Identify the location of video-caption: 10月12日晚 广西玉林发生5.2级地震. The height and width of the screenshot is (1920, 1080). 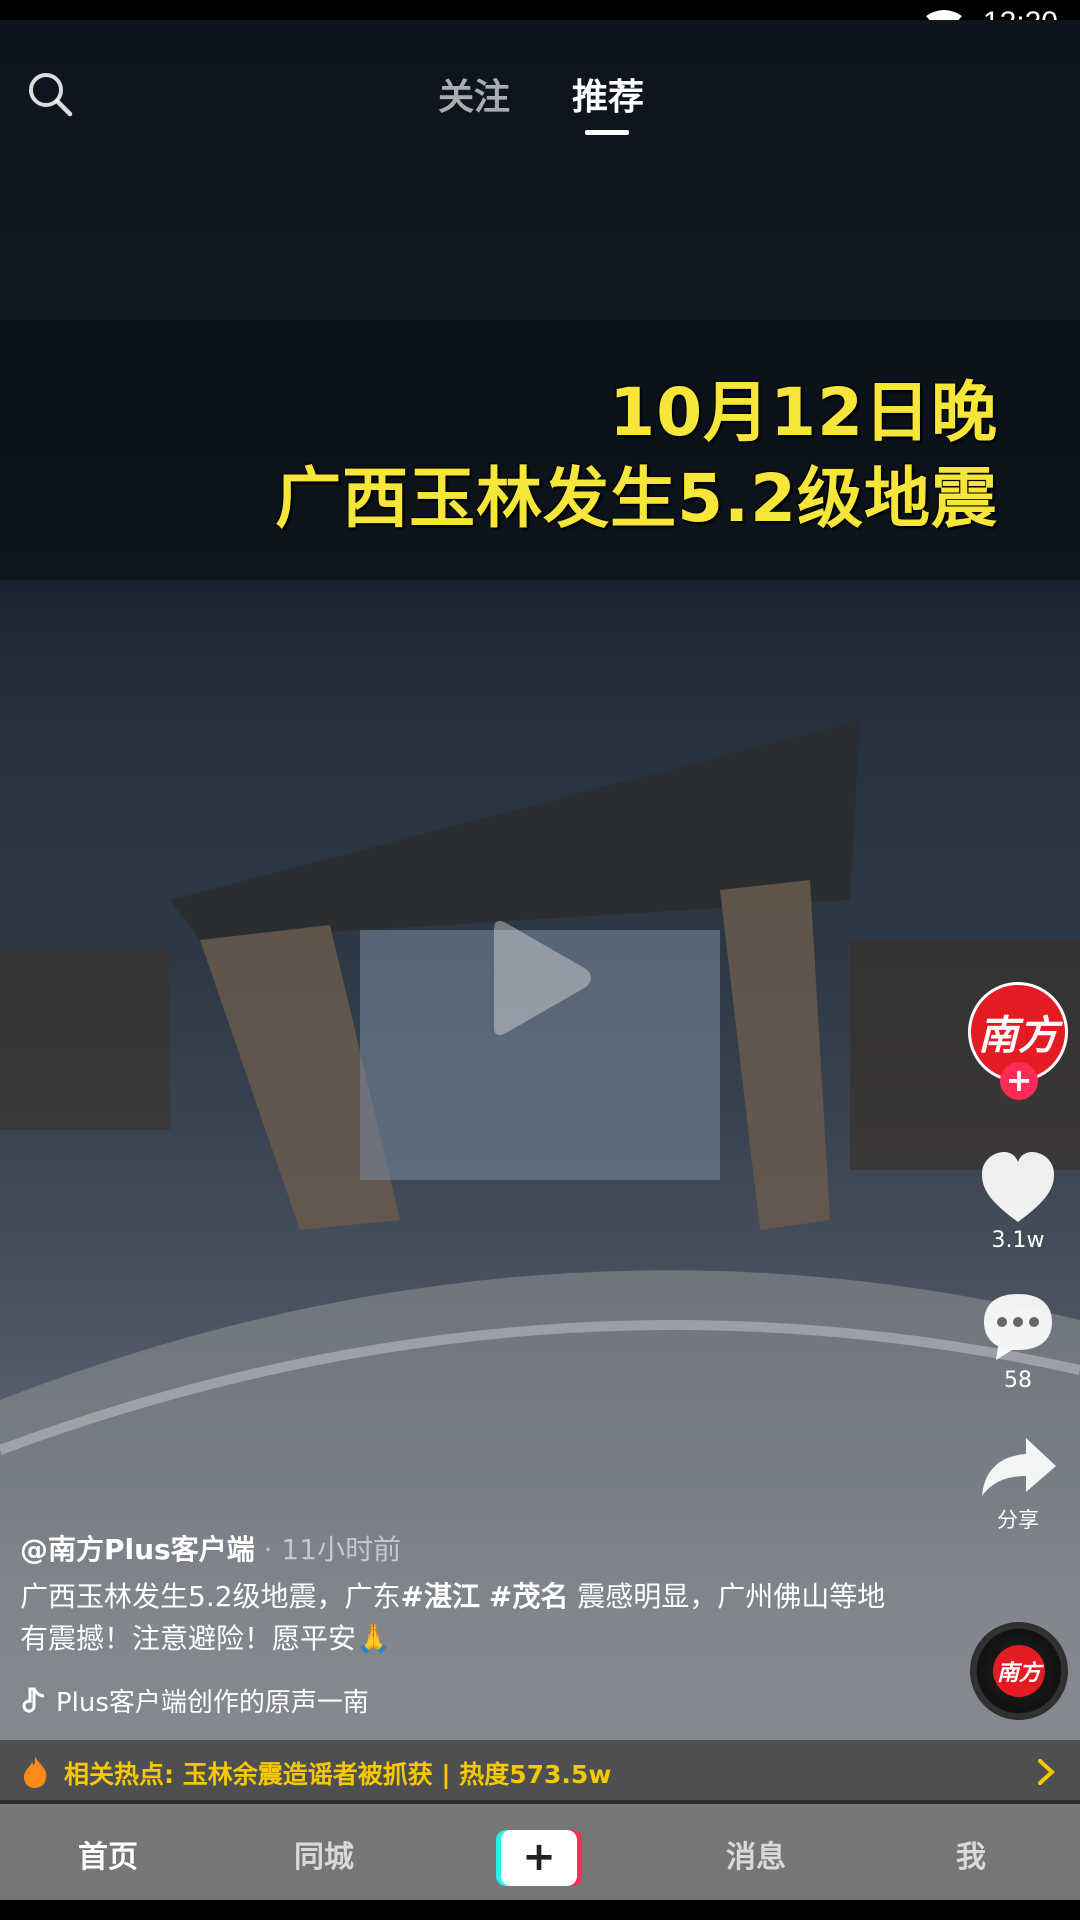
(636, 456).